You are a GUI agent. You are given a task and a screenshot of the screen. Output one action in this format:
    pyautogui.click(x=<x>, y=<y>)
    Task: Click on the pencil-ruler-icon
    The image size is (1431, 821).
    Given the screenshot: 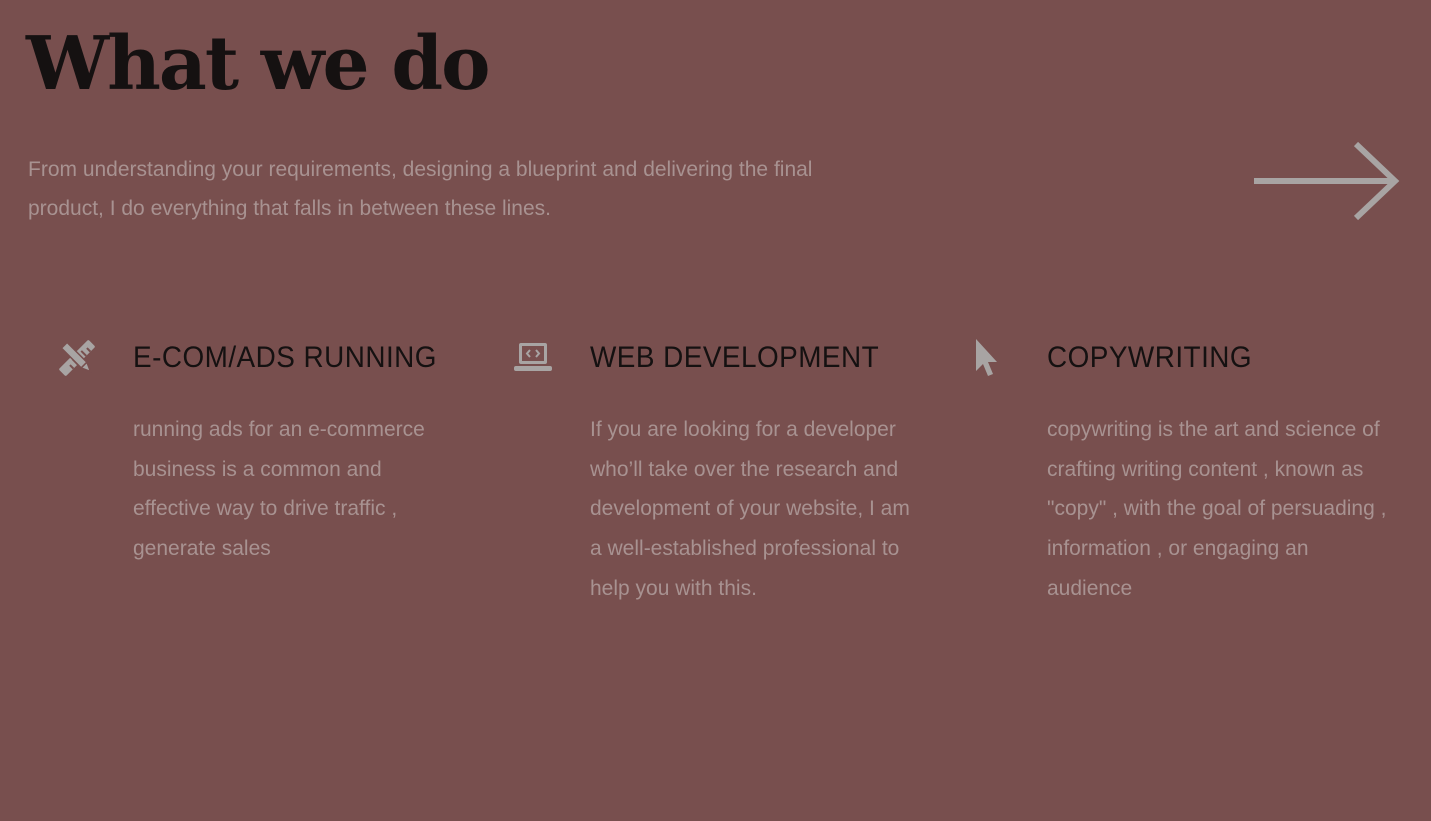 What is the action you would take?
    pyautogui.click(x=77, y=358)
    